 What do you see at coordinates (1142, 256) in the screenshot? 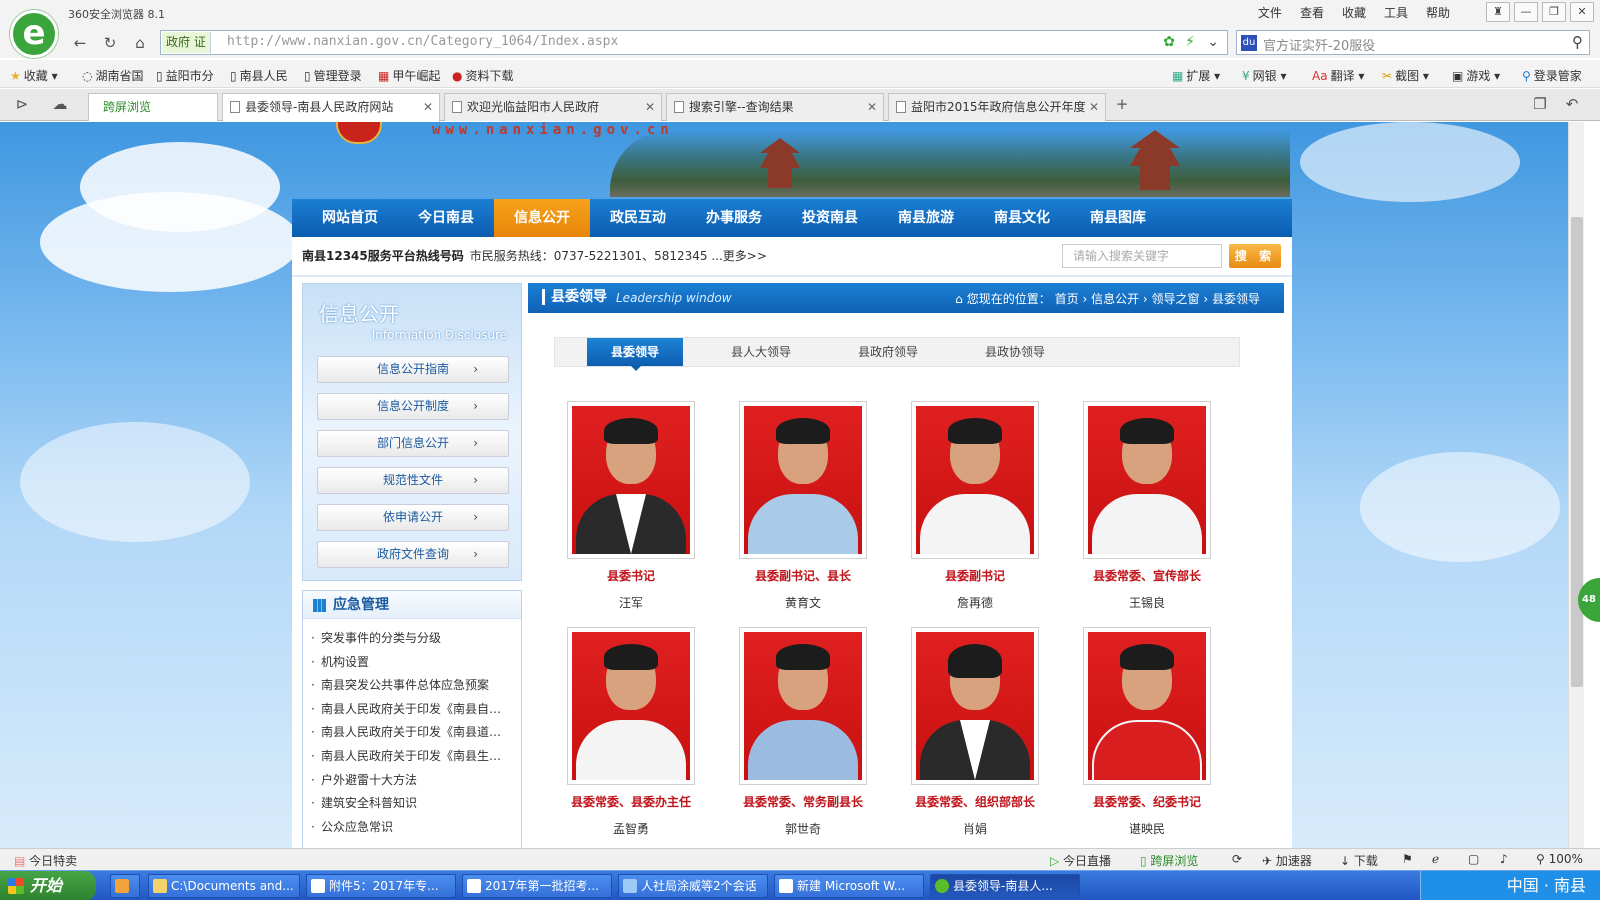
I see `site-search-input: 请输入搜索关键字` at bounding box center [1142, 256].